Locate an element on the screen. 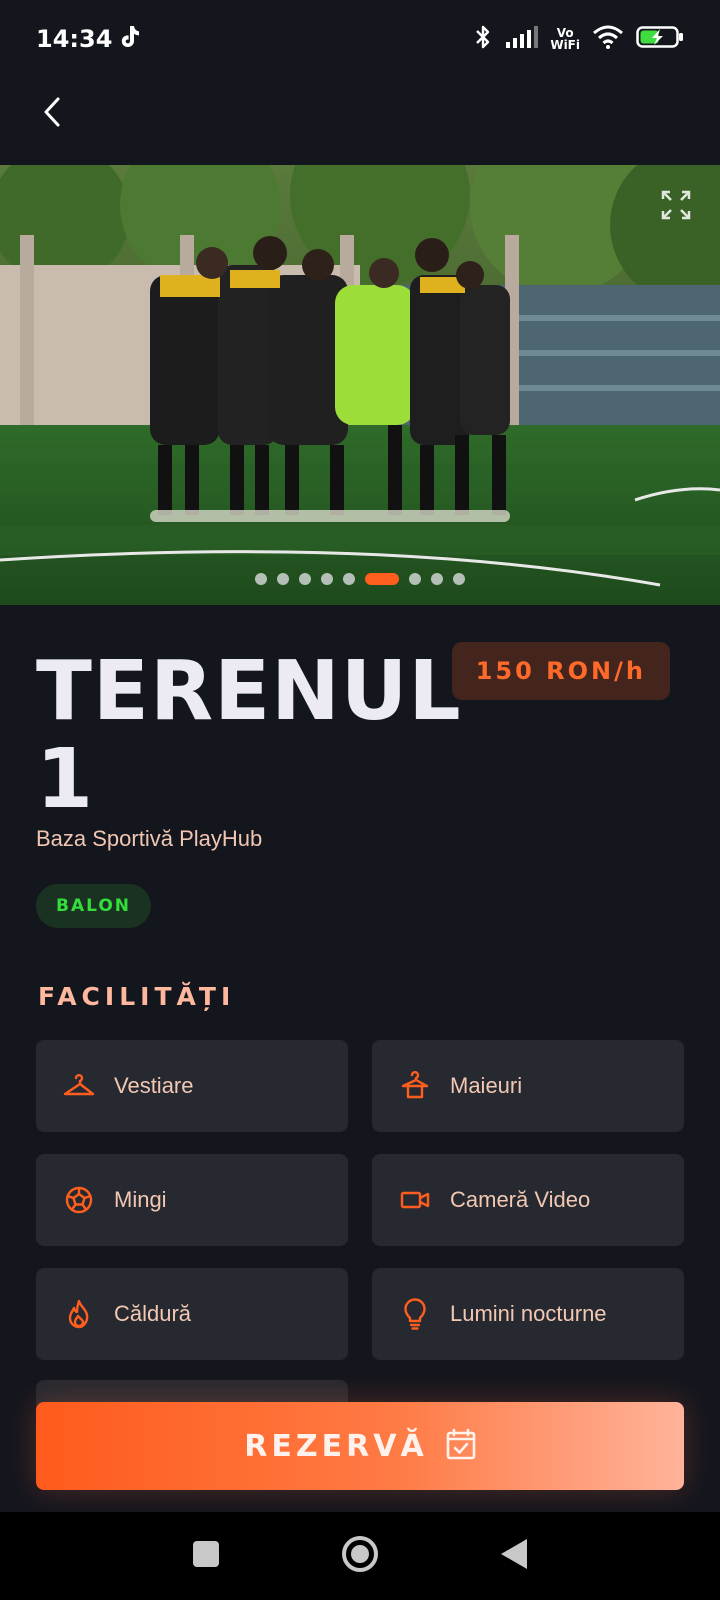  circle-icon is located at coordinates (360, 1556).